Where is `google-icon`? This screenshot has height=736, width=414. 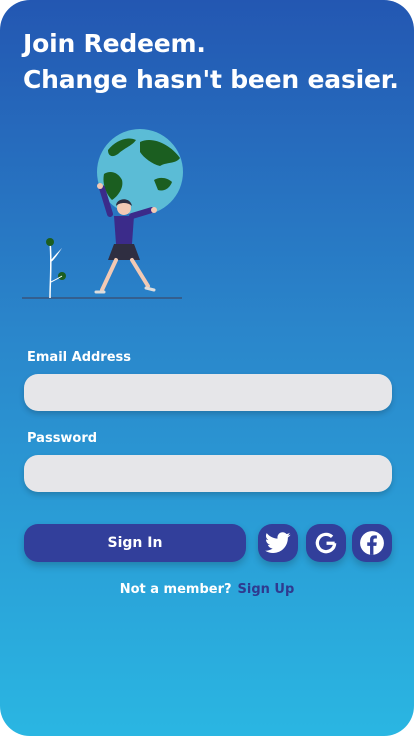 google-icon is located at coordinates (326, 543).